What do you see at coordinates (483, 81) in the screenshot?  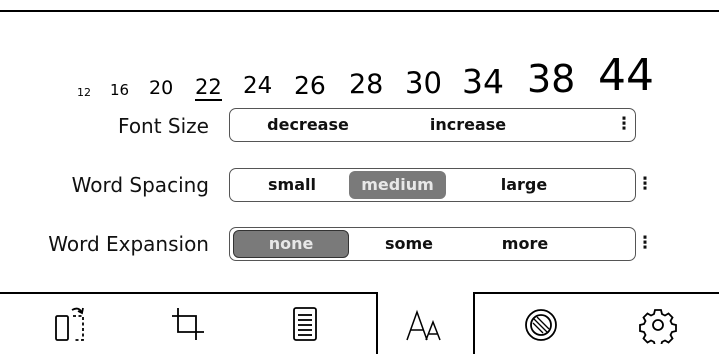 I see `font-size-option-34: 34` at bounding box center [483, 81].